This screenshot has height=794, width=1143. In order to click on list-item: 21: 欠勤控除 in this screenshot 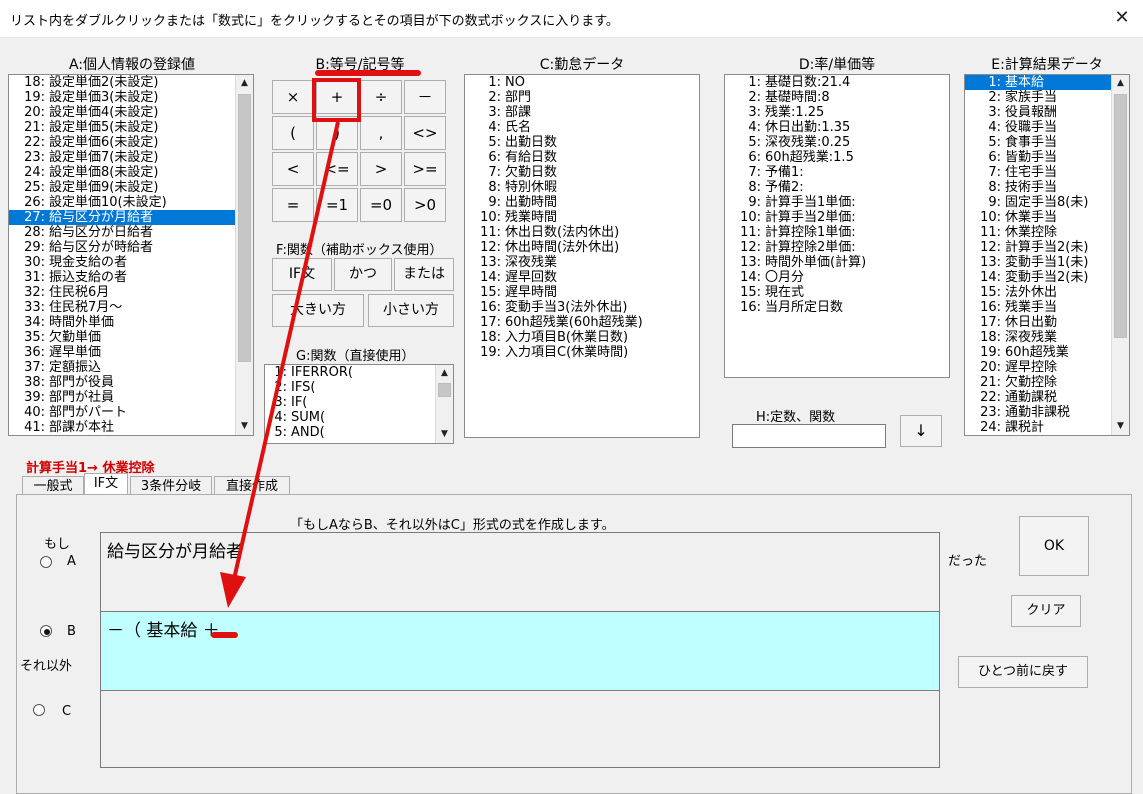, I will do `click(1047, 382)`.